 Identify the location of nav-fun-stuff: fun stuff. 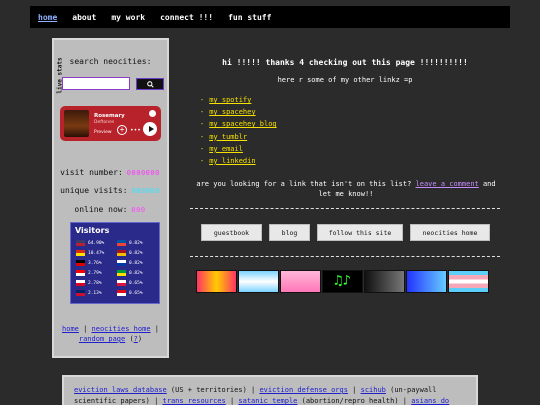
(249, 17).